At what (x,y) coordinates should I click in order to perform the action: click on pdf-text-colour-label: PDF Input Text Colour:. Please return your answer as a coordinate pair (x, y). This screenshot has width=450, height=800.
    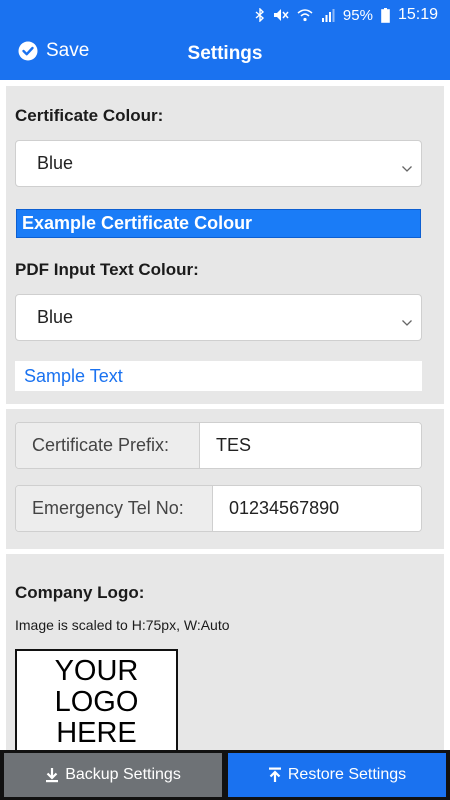
    Looking at the image, I should click on (107, 269).